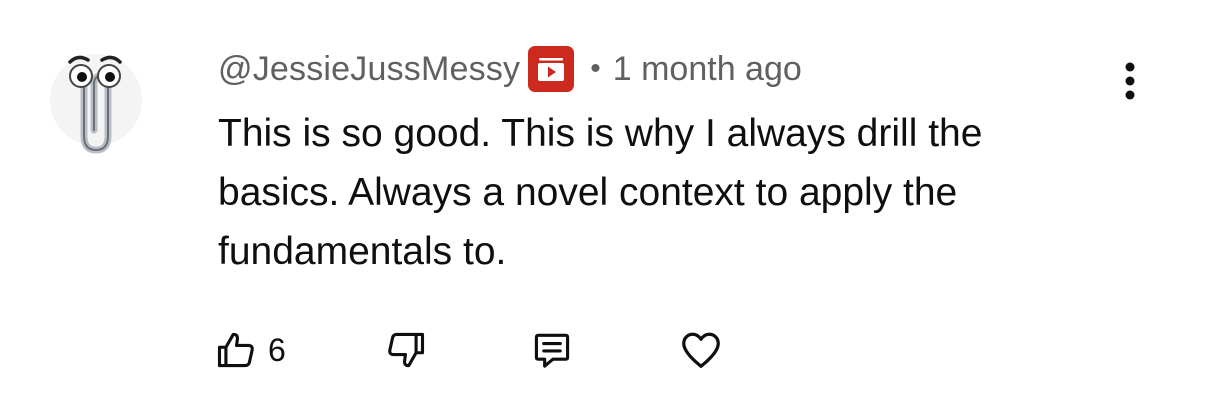 The height and width of the screenshot is (409, 1206). I want to click on reply-comment-icon, so click(552, 350).